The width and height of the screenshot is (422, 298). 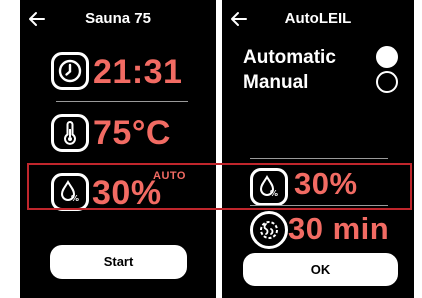 What do you see at coordinates (269, 230) in the screenshot?
I see `steam-timer-icon` at bounding box center [269, 230].